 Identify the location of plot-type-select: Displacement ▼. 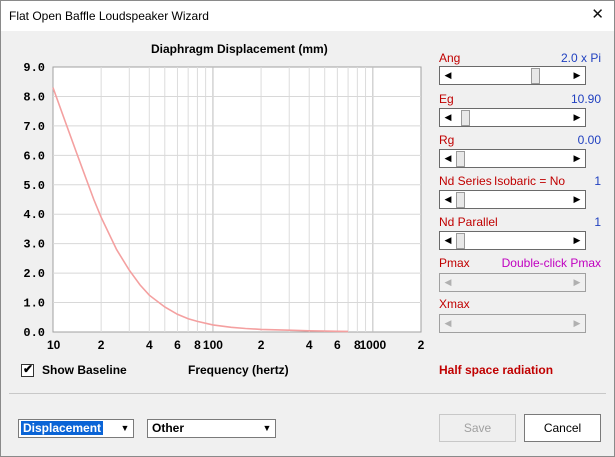
(76, 428).